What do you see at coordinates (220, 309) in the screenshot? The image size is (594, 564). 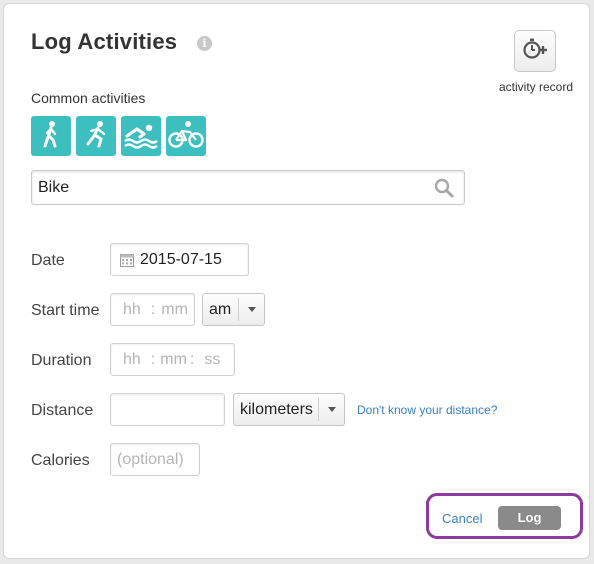 I see `ampm-value: am` at bounding box center [220, 309].